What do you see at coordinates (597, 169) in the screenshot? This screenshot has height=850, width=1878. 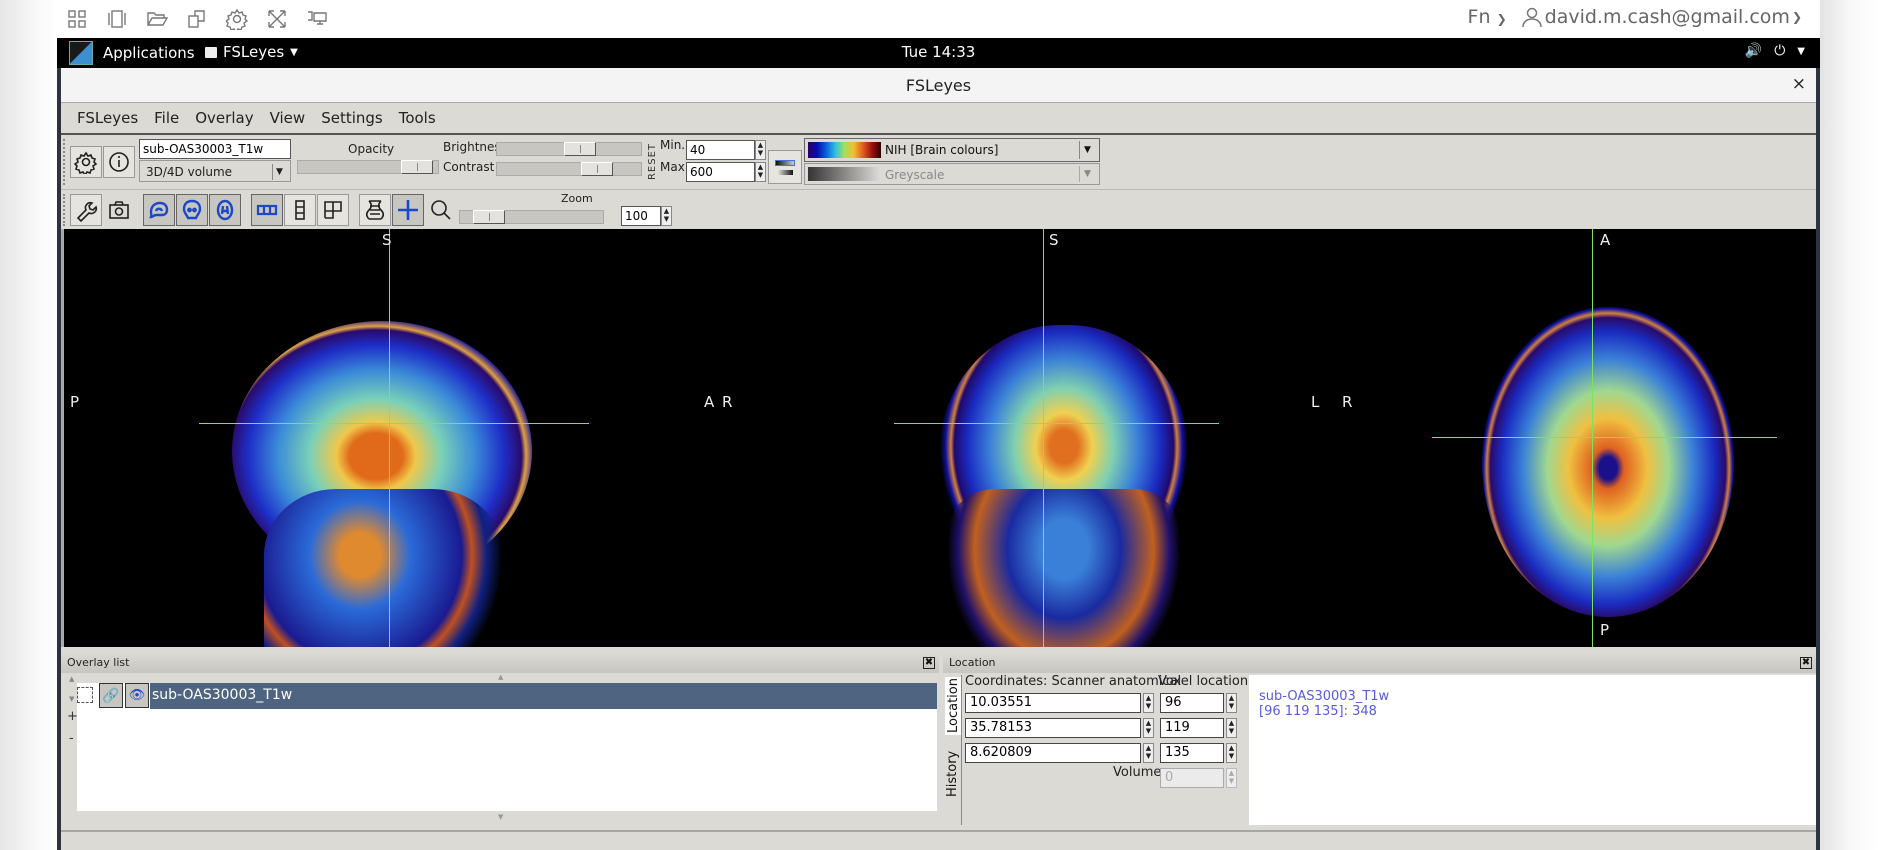 I see `contrast-slider-knob` at bounding box center [597, 169].